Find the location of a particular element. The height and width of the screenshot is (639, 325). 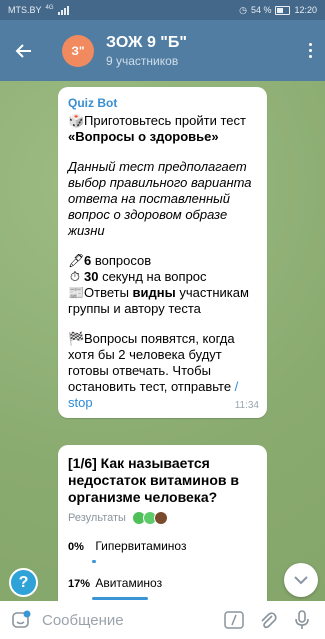

checkered-flag-icon: 🏁 is located at coordinates (76, 338).